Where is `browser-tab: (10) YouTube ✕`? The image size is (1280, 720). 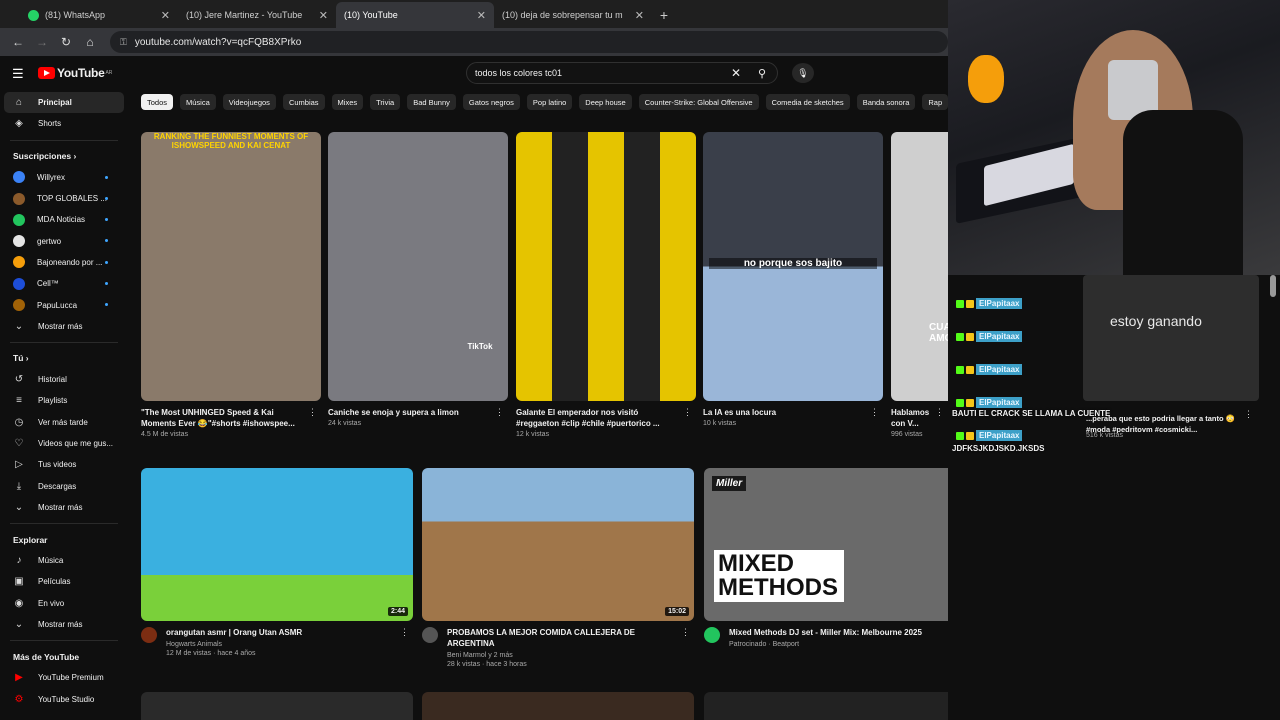 browser-tab: (10) YouTube ✕ is located at coordinates (415, 35).